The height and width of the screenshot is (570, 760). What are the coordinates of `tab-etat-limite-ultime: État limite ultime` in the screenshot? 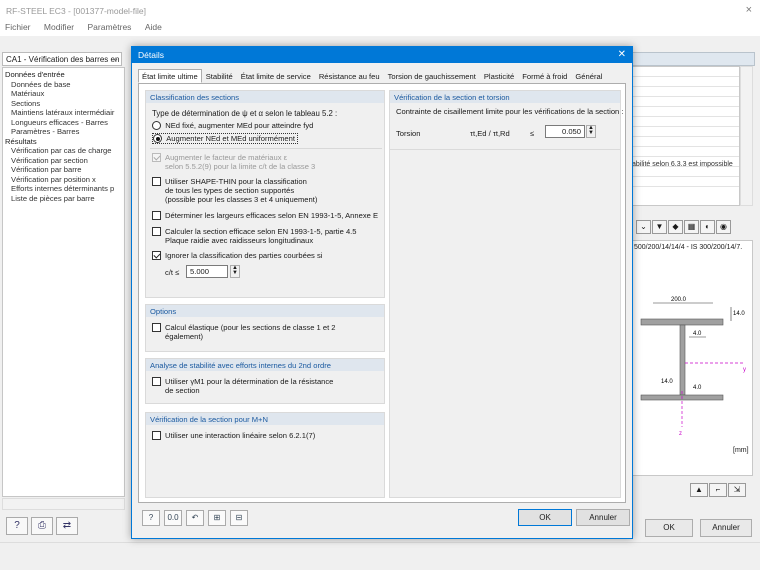 It's located at (170, 76).